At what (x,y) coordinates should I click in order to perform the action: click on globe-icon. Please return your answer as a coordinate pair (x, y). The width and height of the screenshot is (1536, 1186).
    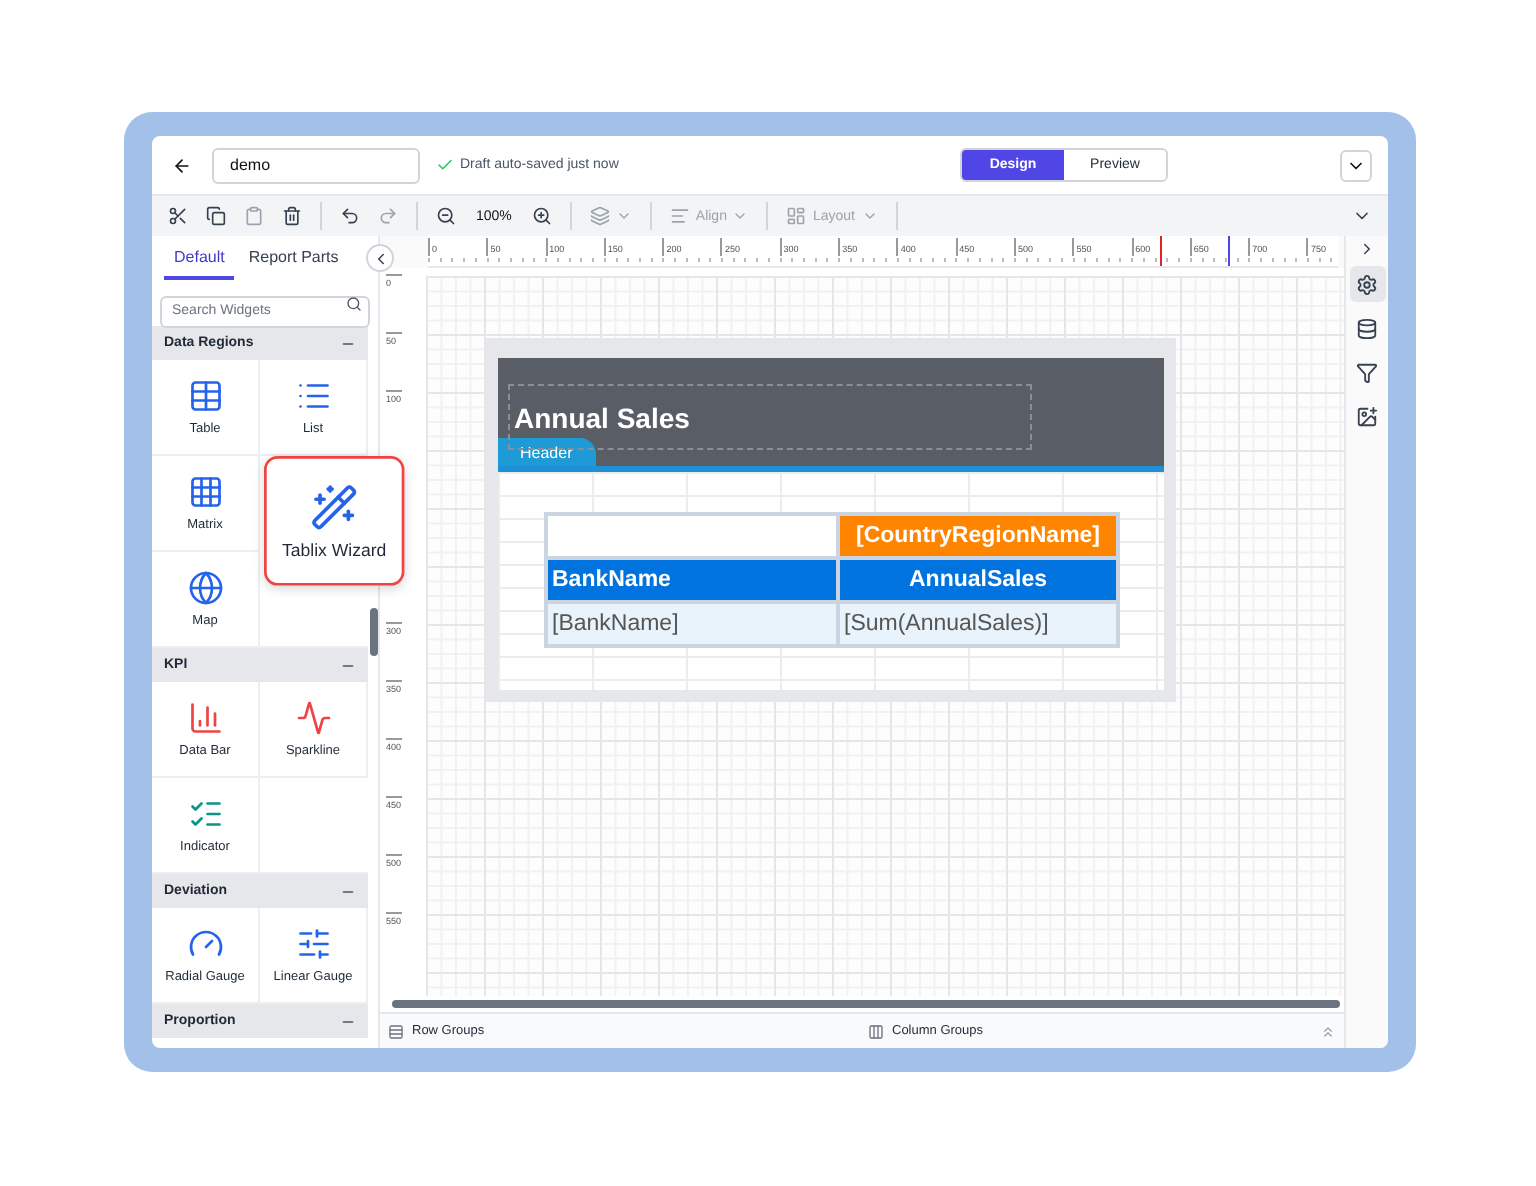
    Looking at the image, I should click on (205, 588).